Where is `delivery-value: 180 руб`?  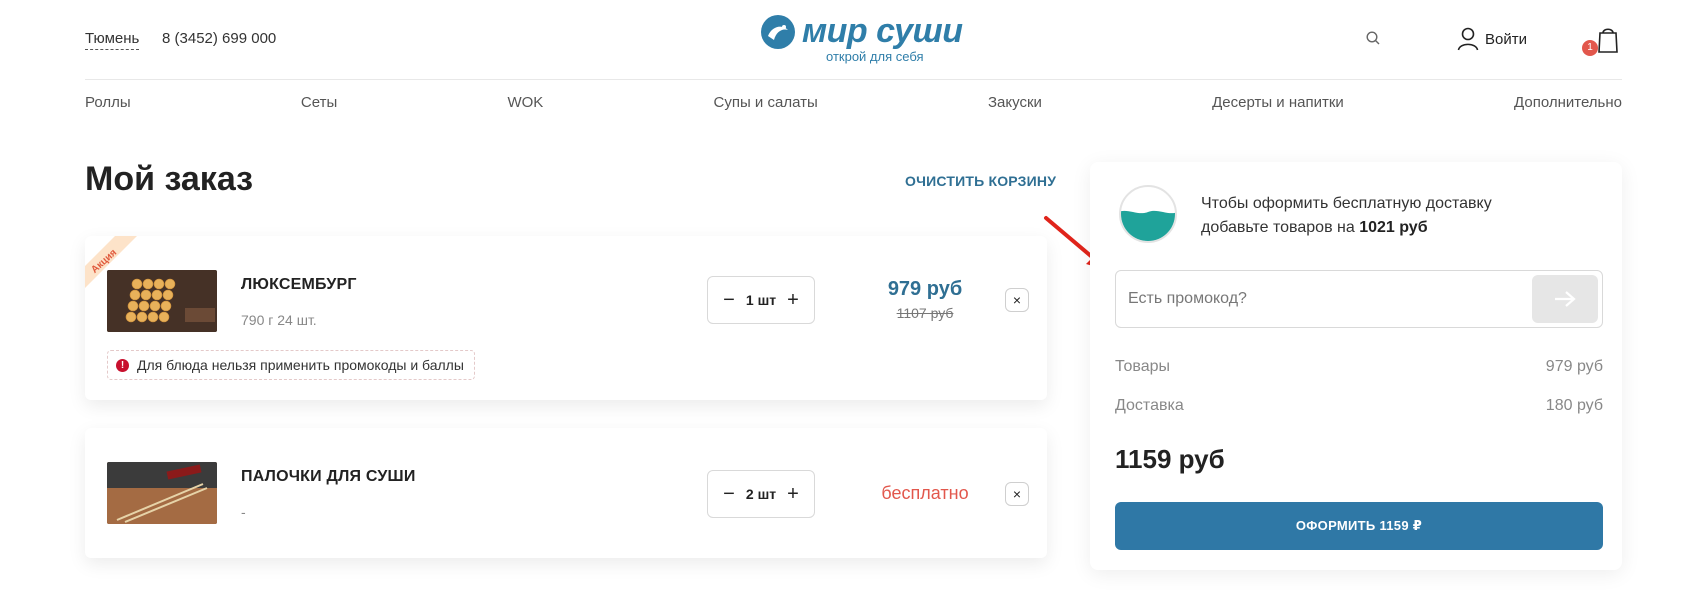 delivery-value: 180 руб is located at coordinates (1574, 405).